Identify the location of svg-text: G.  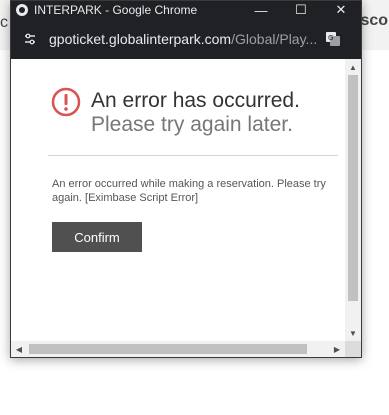
(330, 38).